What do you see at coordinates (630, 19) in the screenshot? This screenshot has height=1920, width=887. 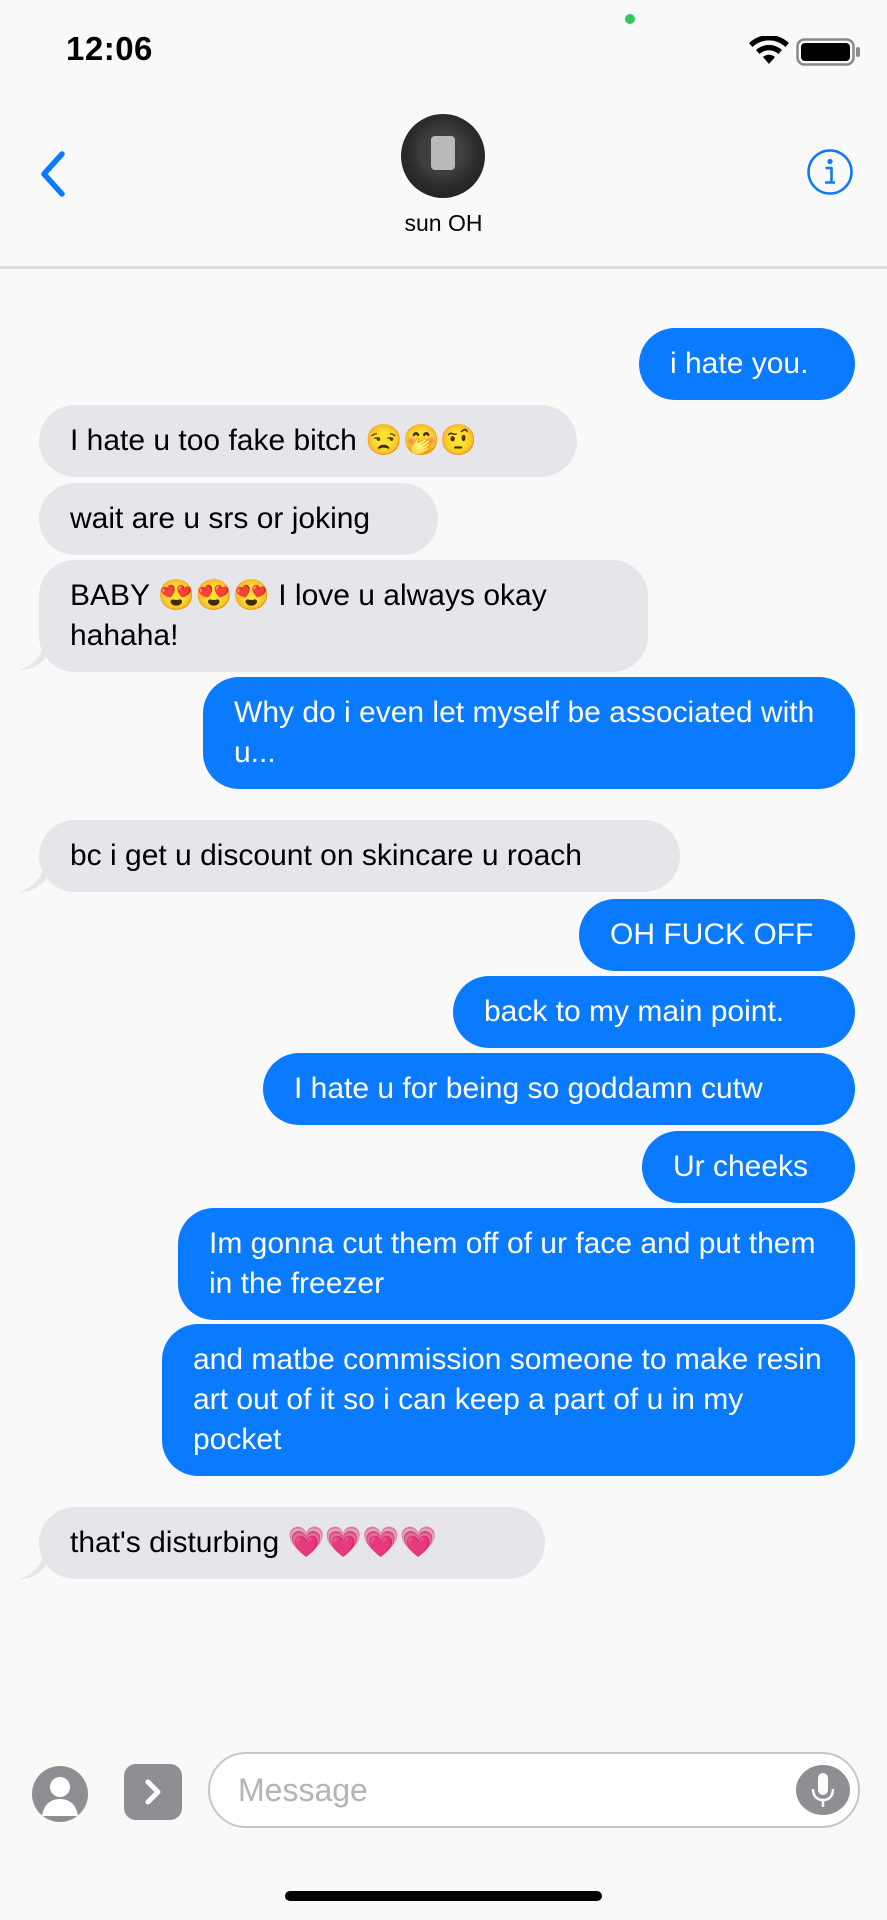 I see `camera-indicator-dot` at bounding box center [630, 19].